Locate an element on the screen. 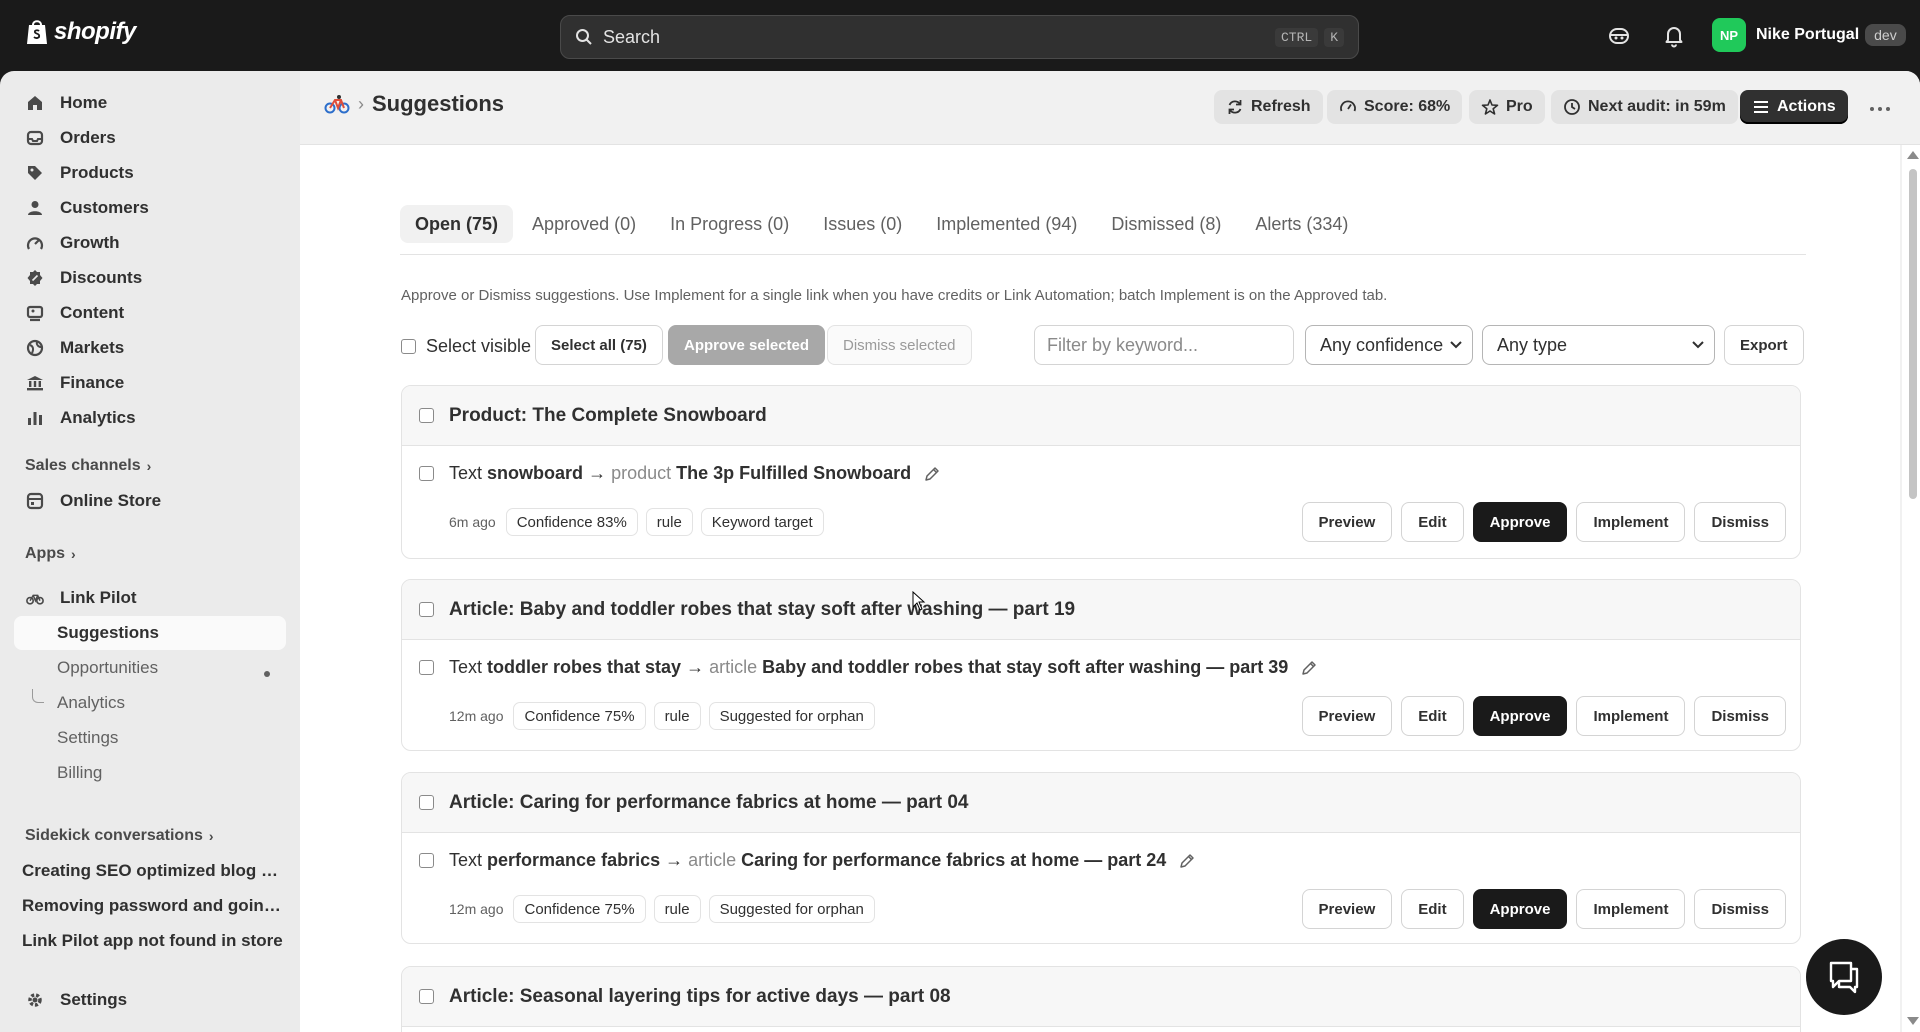 This screenshot has height=1032, width=1920. bell-icon is located at coordinates (1674, 36).